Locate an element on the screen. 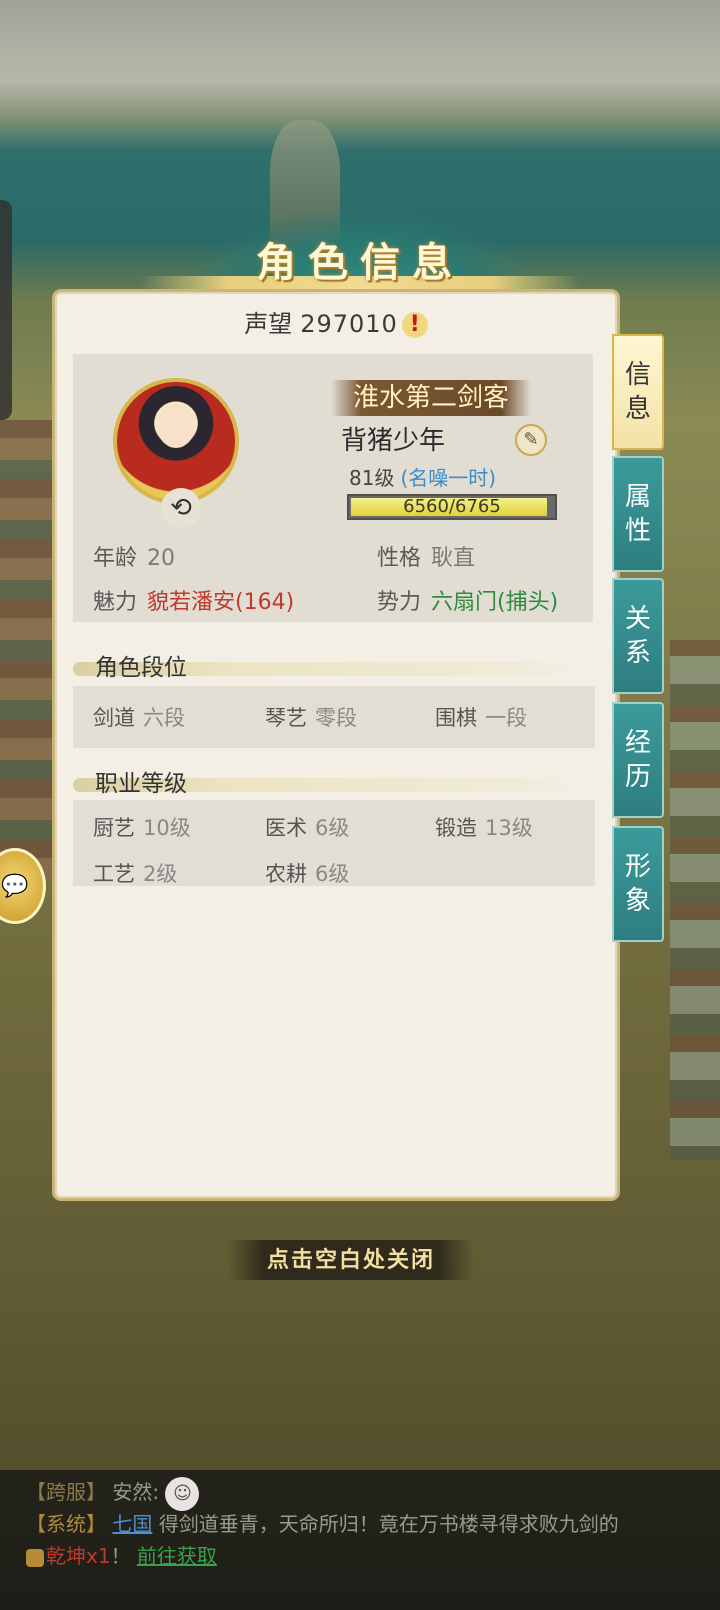  age-row: 年龄 20 is located at coordinates (134, 556).